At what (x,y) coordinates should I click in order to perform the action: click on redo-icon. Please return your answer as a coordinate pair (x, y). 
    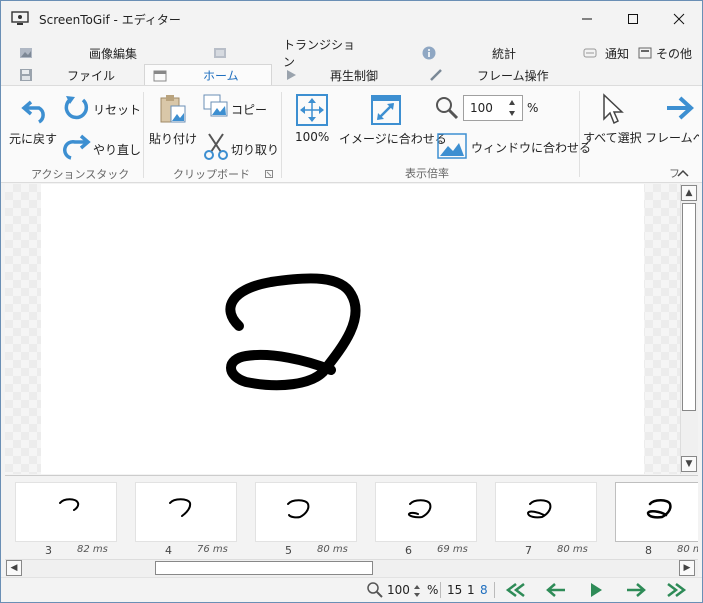
    Looking at the image, I should click on (77, 147).